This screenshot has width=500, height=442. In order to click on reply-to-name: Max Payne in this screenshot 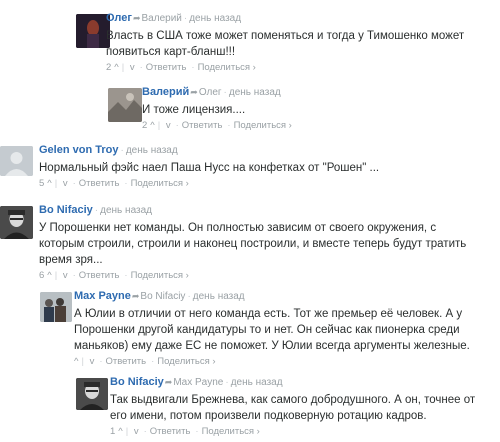, I will do `click(198, 382)`.